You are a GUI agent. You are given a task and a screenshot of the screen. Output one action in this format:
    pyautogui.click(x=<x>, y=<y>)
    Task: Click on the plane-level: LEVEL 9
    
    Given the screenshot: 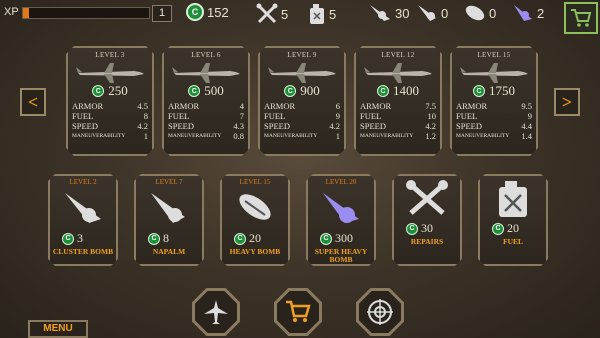 What is the action you would take?
    pyautogui.click(x=302, y=55)
    